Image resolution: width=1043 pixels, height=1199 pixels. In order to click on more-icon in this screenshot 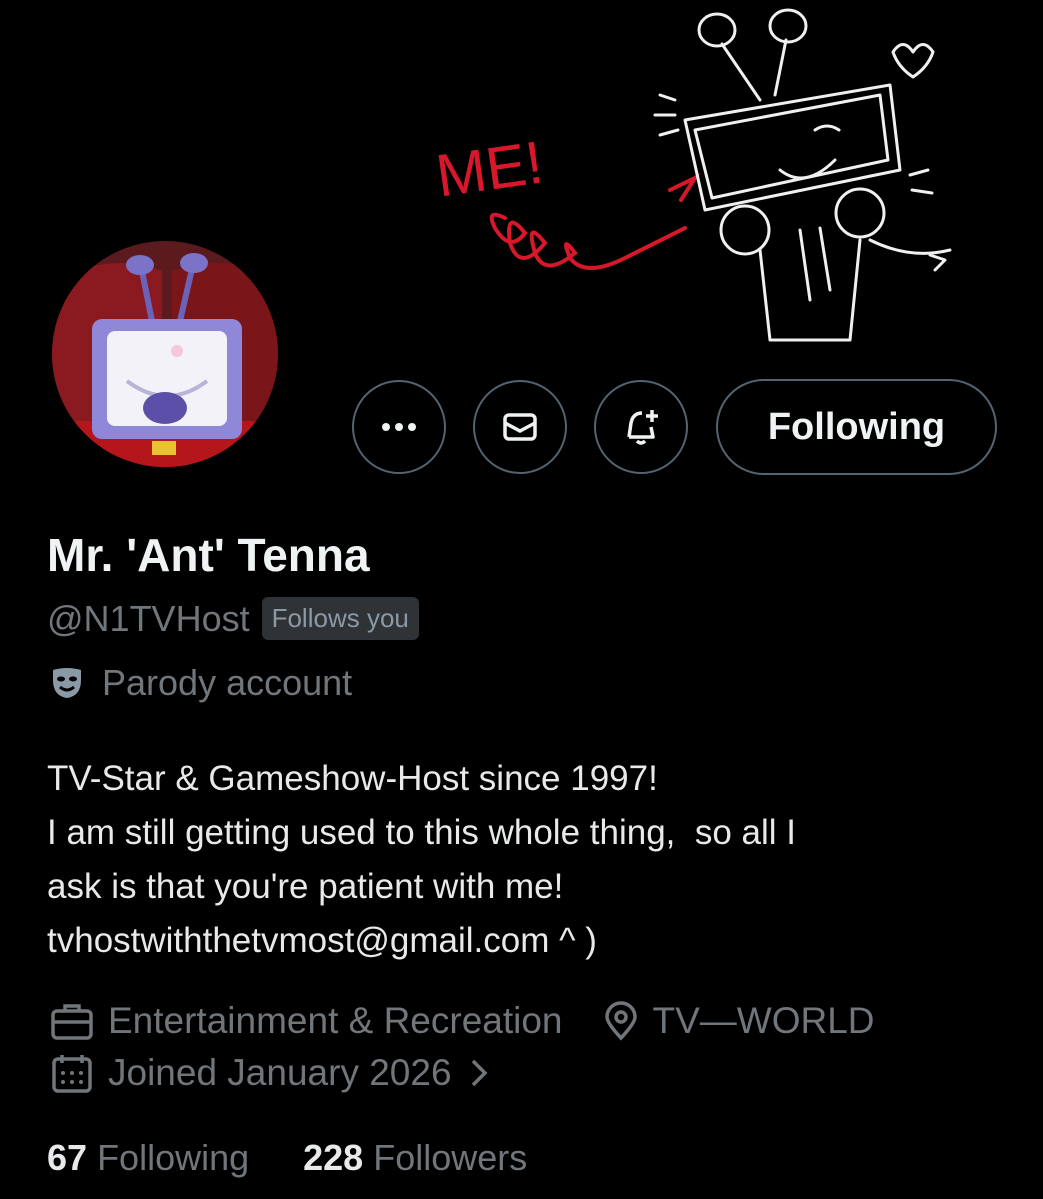, I will do `click(399, 427)`.